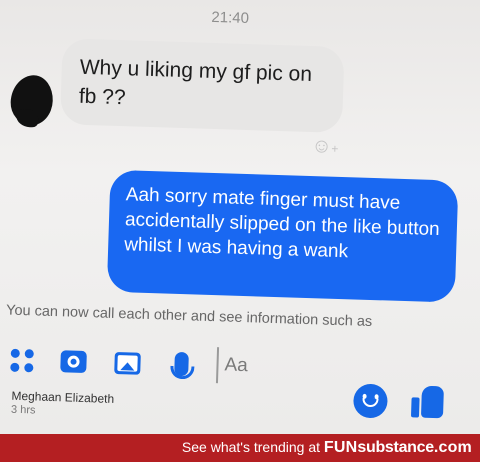 Image resolution: width=480 pixels, height=462 pixels. I want to click on brand-substance: substance, so click(395, 447).